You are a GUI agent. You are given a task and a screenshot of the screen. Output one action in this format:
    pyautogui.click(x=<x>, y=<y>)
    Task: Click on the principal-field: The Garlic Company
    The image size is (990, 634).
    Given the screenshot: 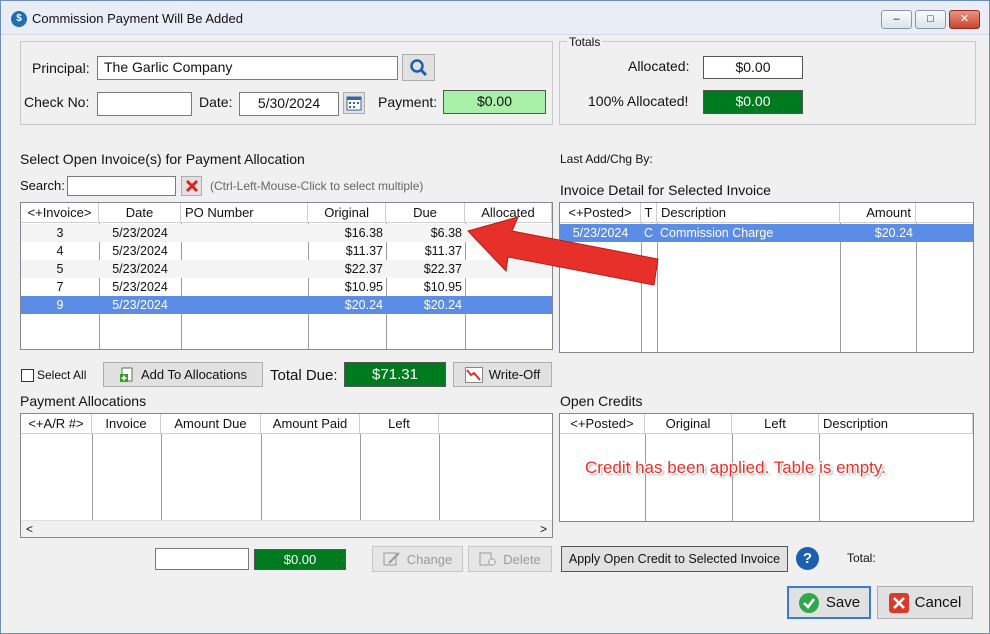 What is the action you would take?
    pyautogui.click(x=247, y=68)
    